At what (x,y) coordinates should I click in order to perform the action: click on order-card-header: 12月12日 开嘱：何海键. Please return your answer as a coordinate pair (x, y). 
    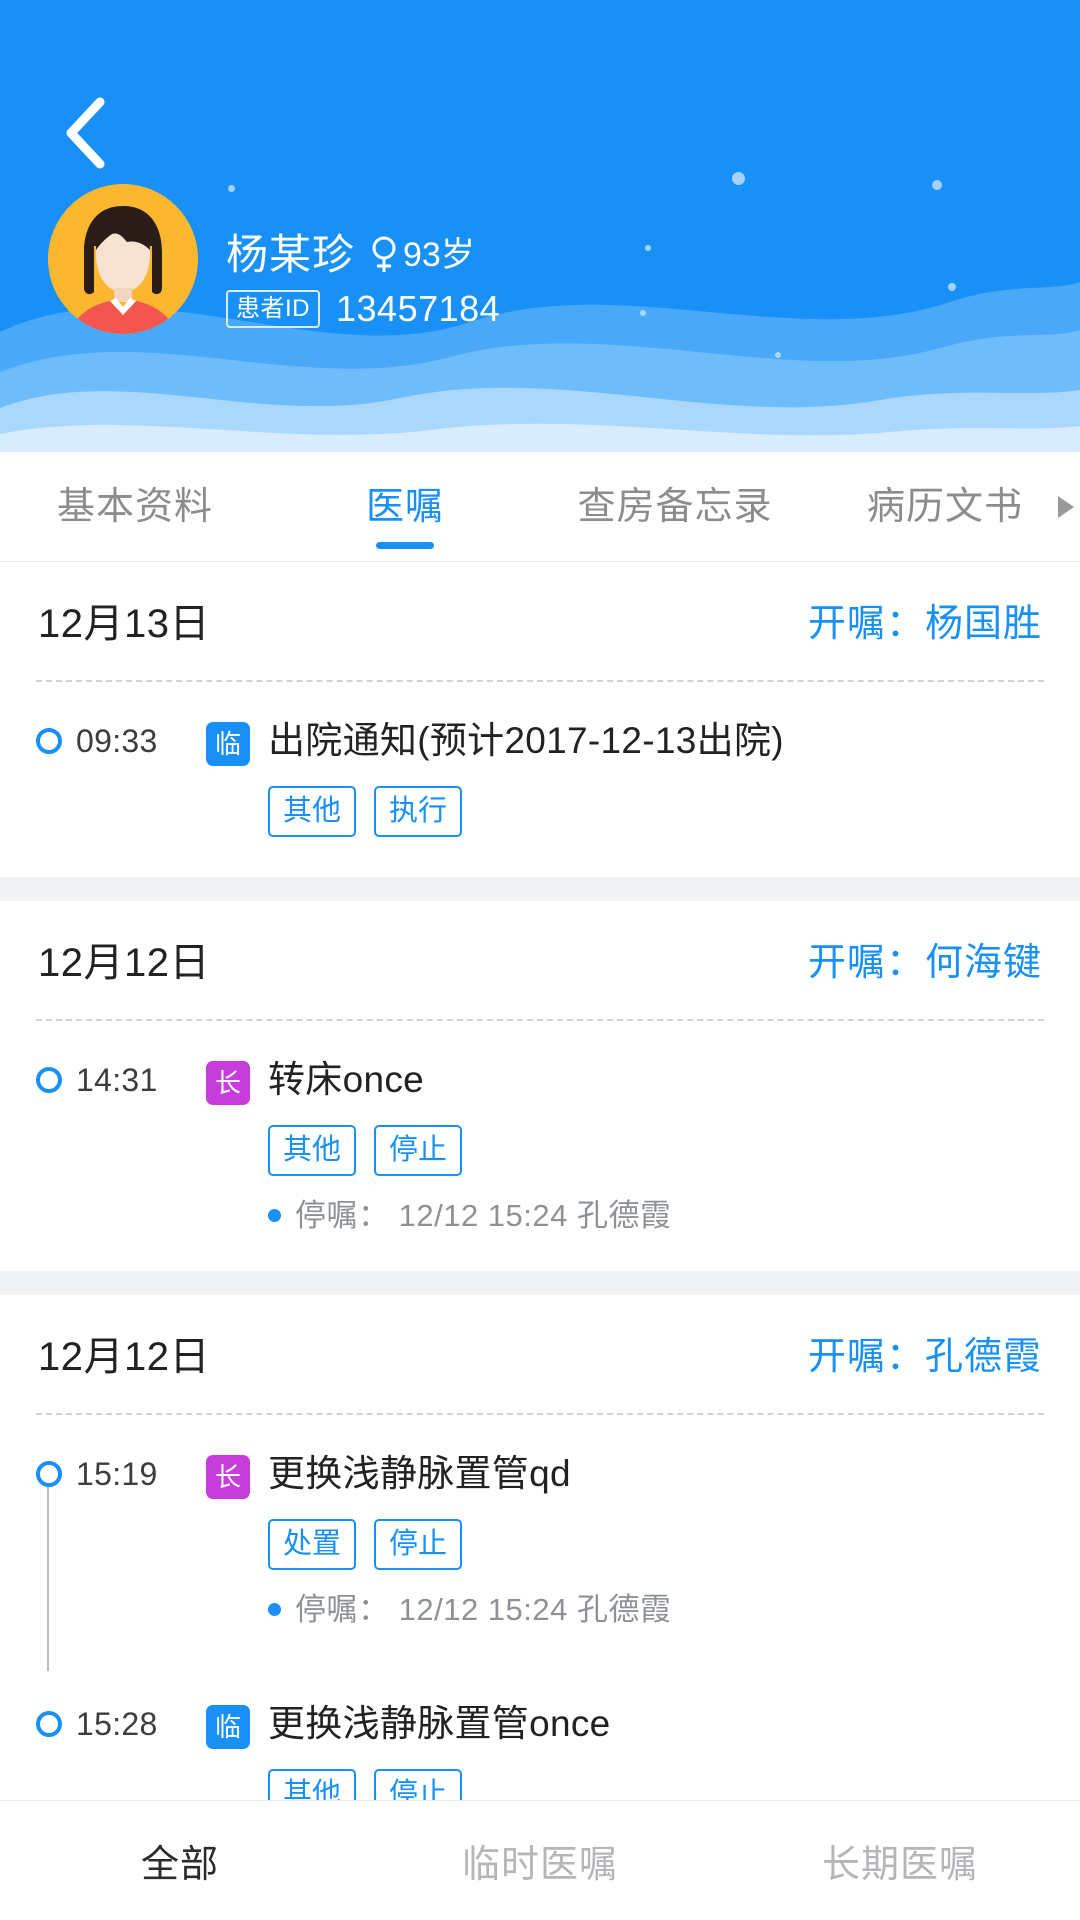
    Looking at the image, I should click on (540, 960).